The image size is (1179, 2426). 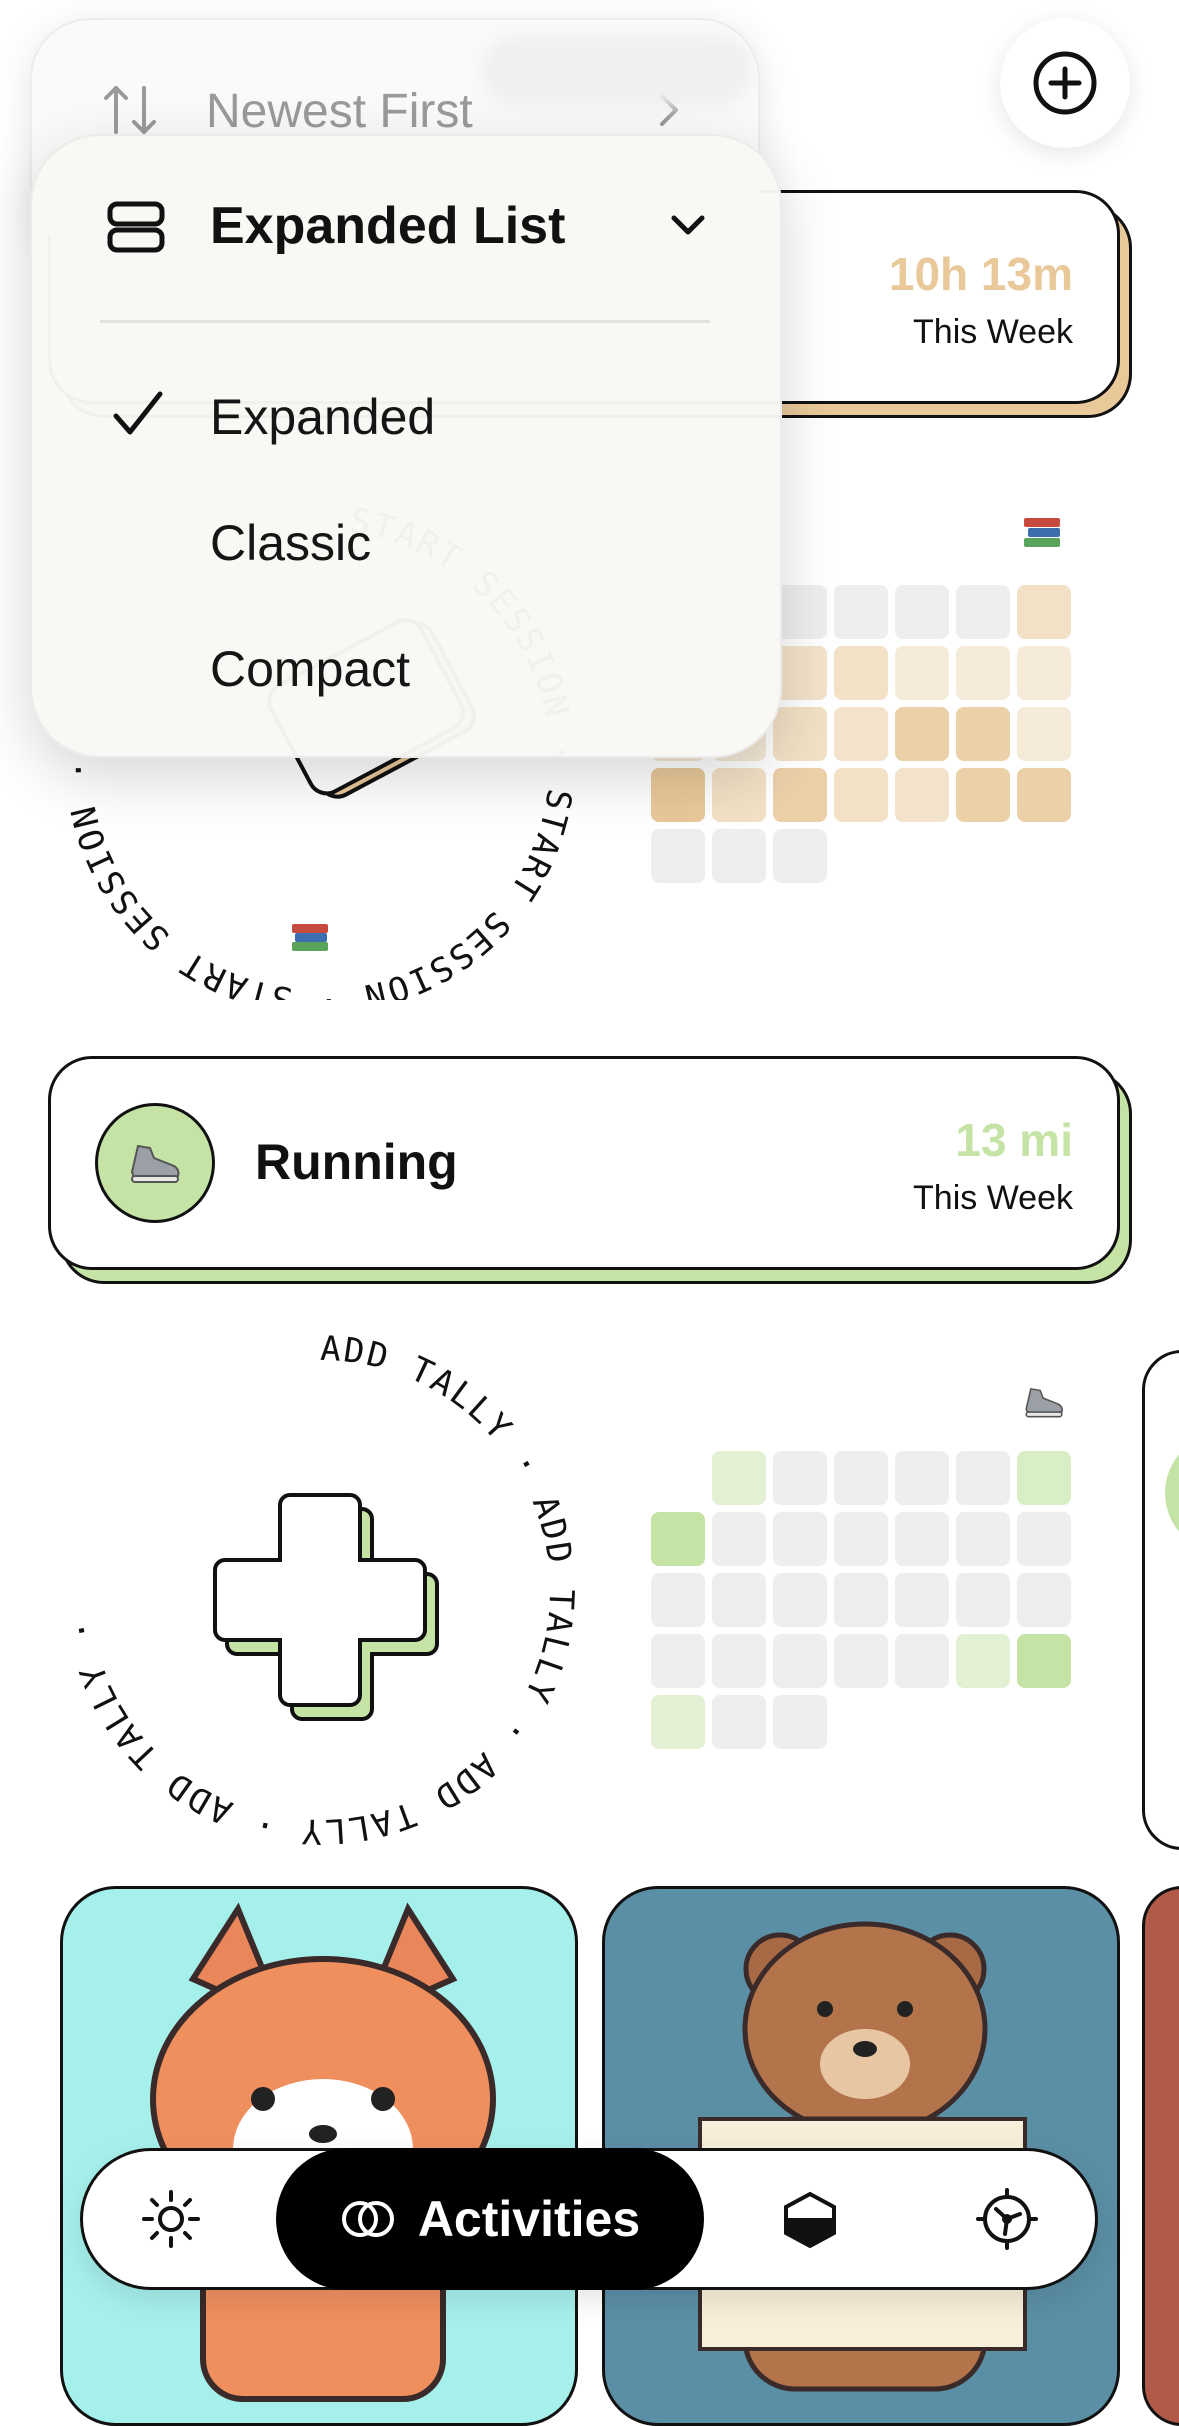 What do you see at coordinates (136, 229) in the screenshot?
I see `layout-rows-icon` at bounding box center [136, 229].